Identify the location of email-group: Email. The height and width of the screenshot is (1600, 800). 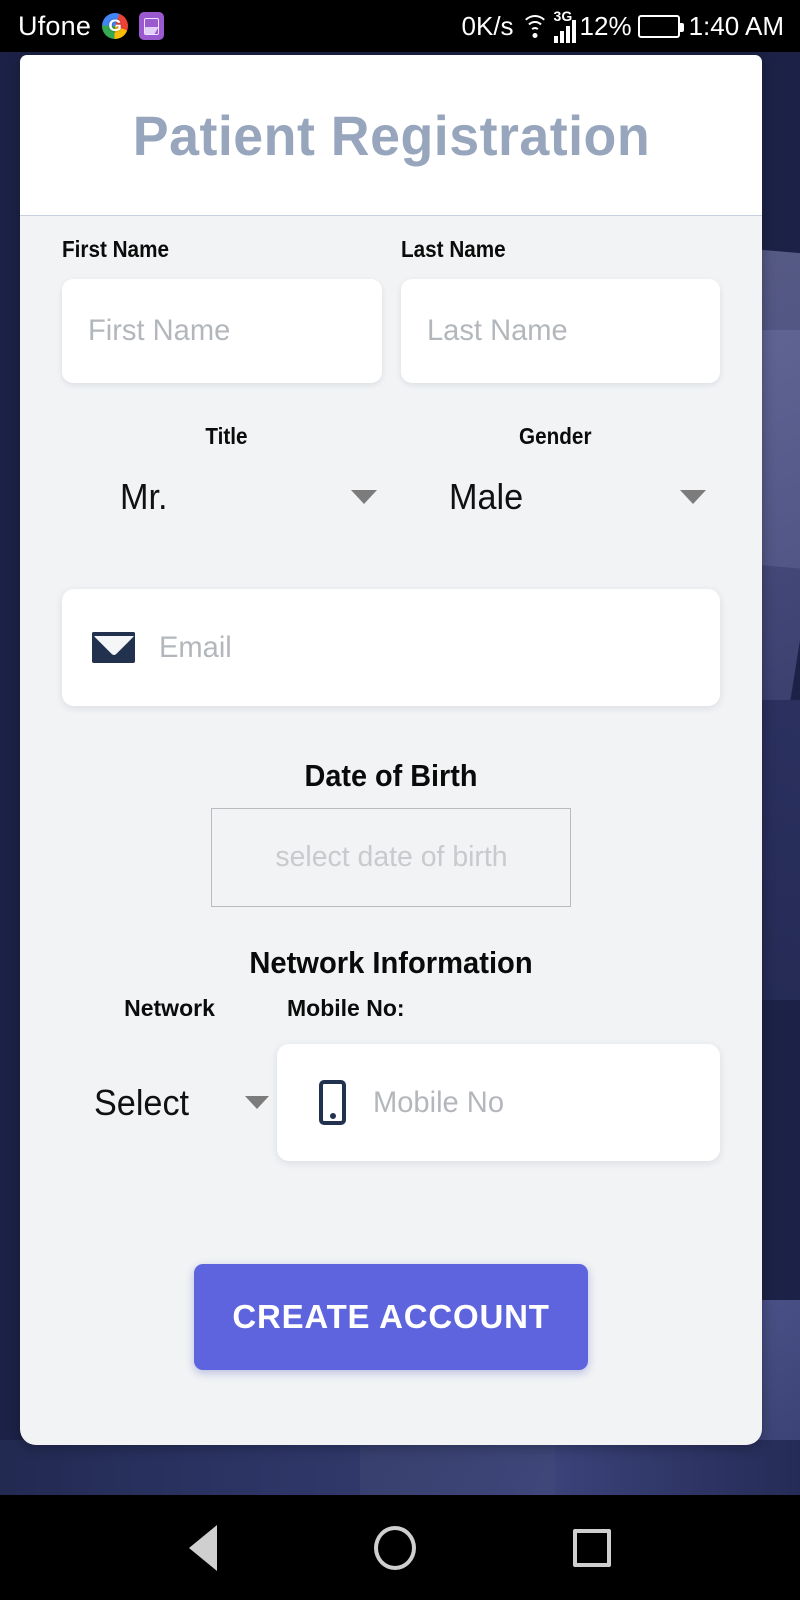
(391, 647).